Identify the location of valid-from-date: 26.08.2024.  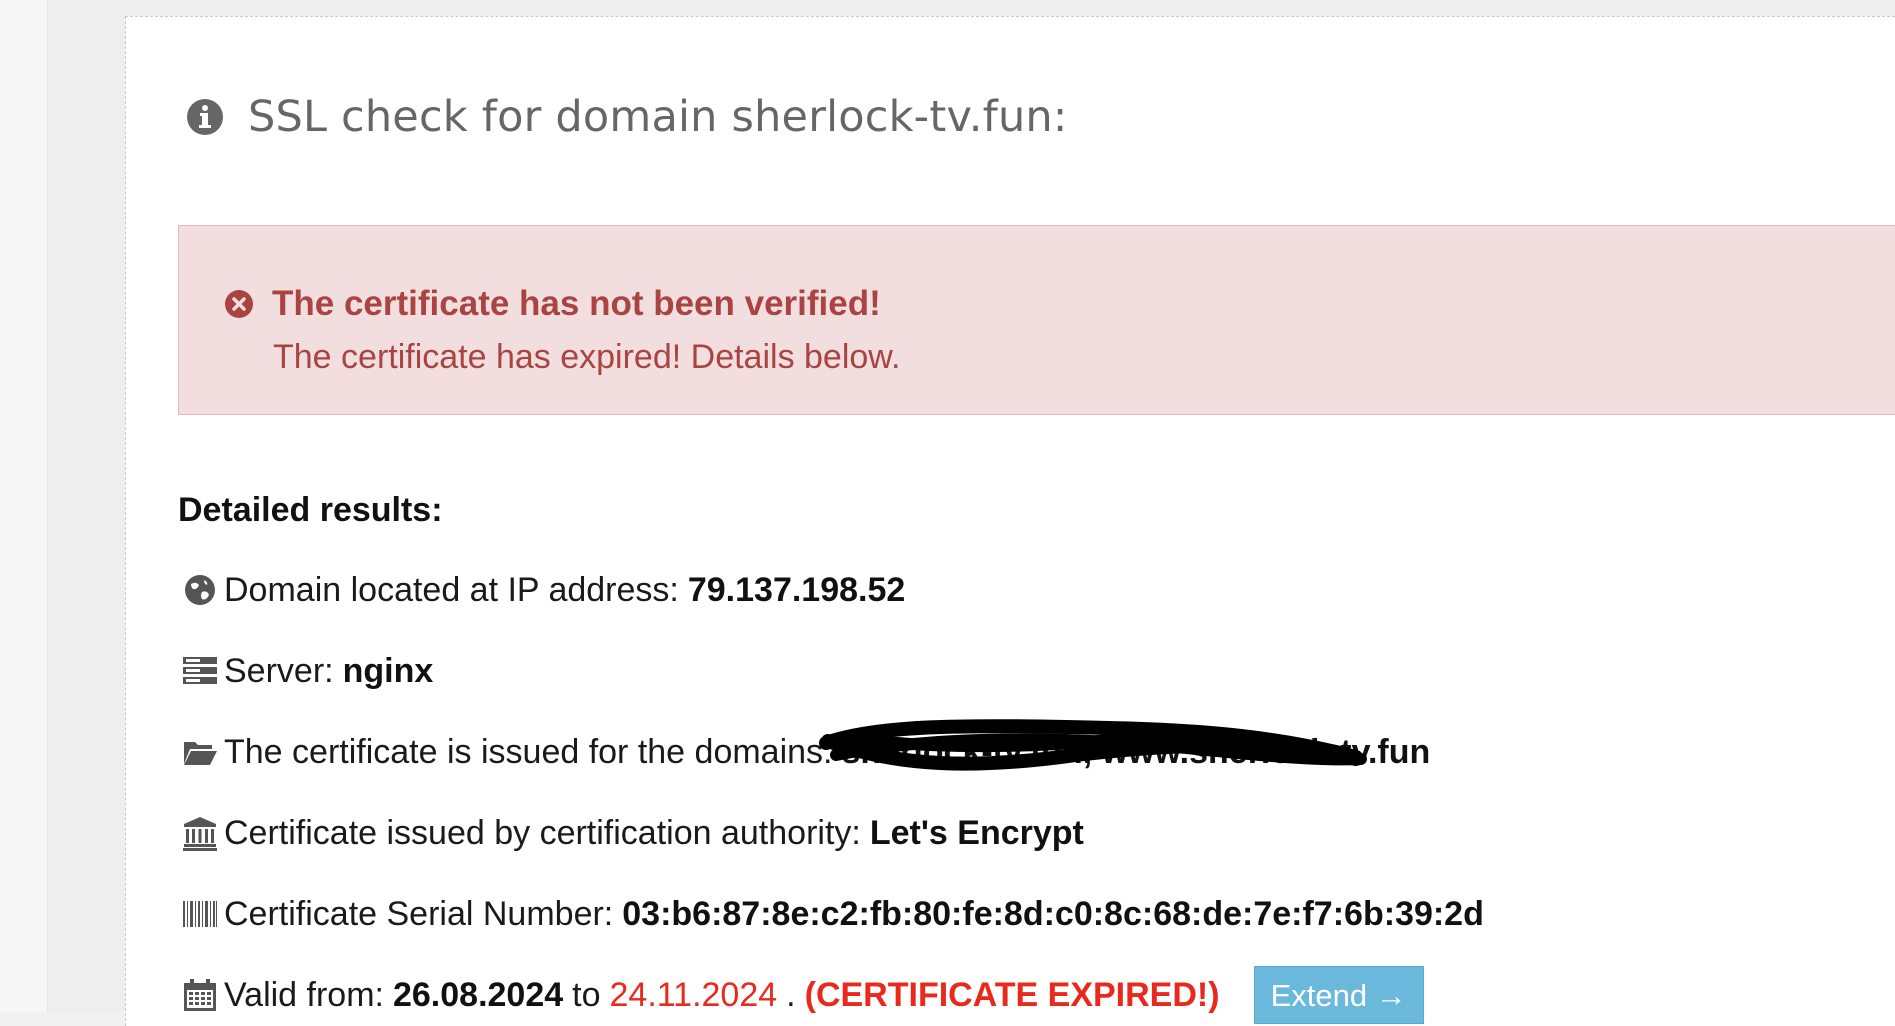
(478, 994).